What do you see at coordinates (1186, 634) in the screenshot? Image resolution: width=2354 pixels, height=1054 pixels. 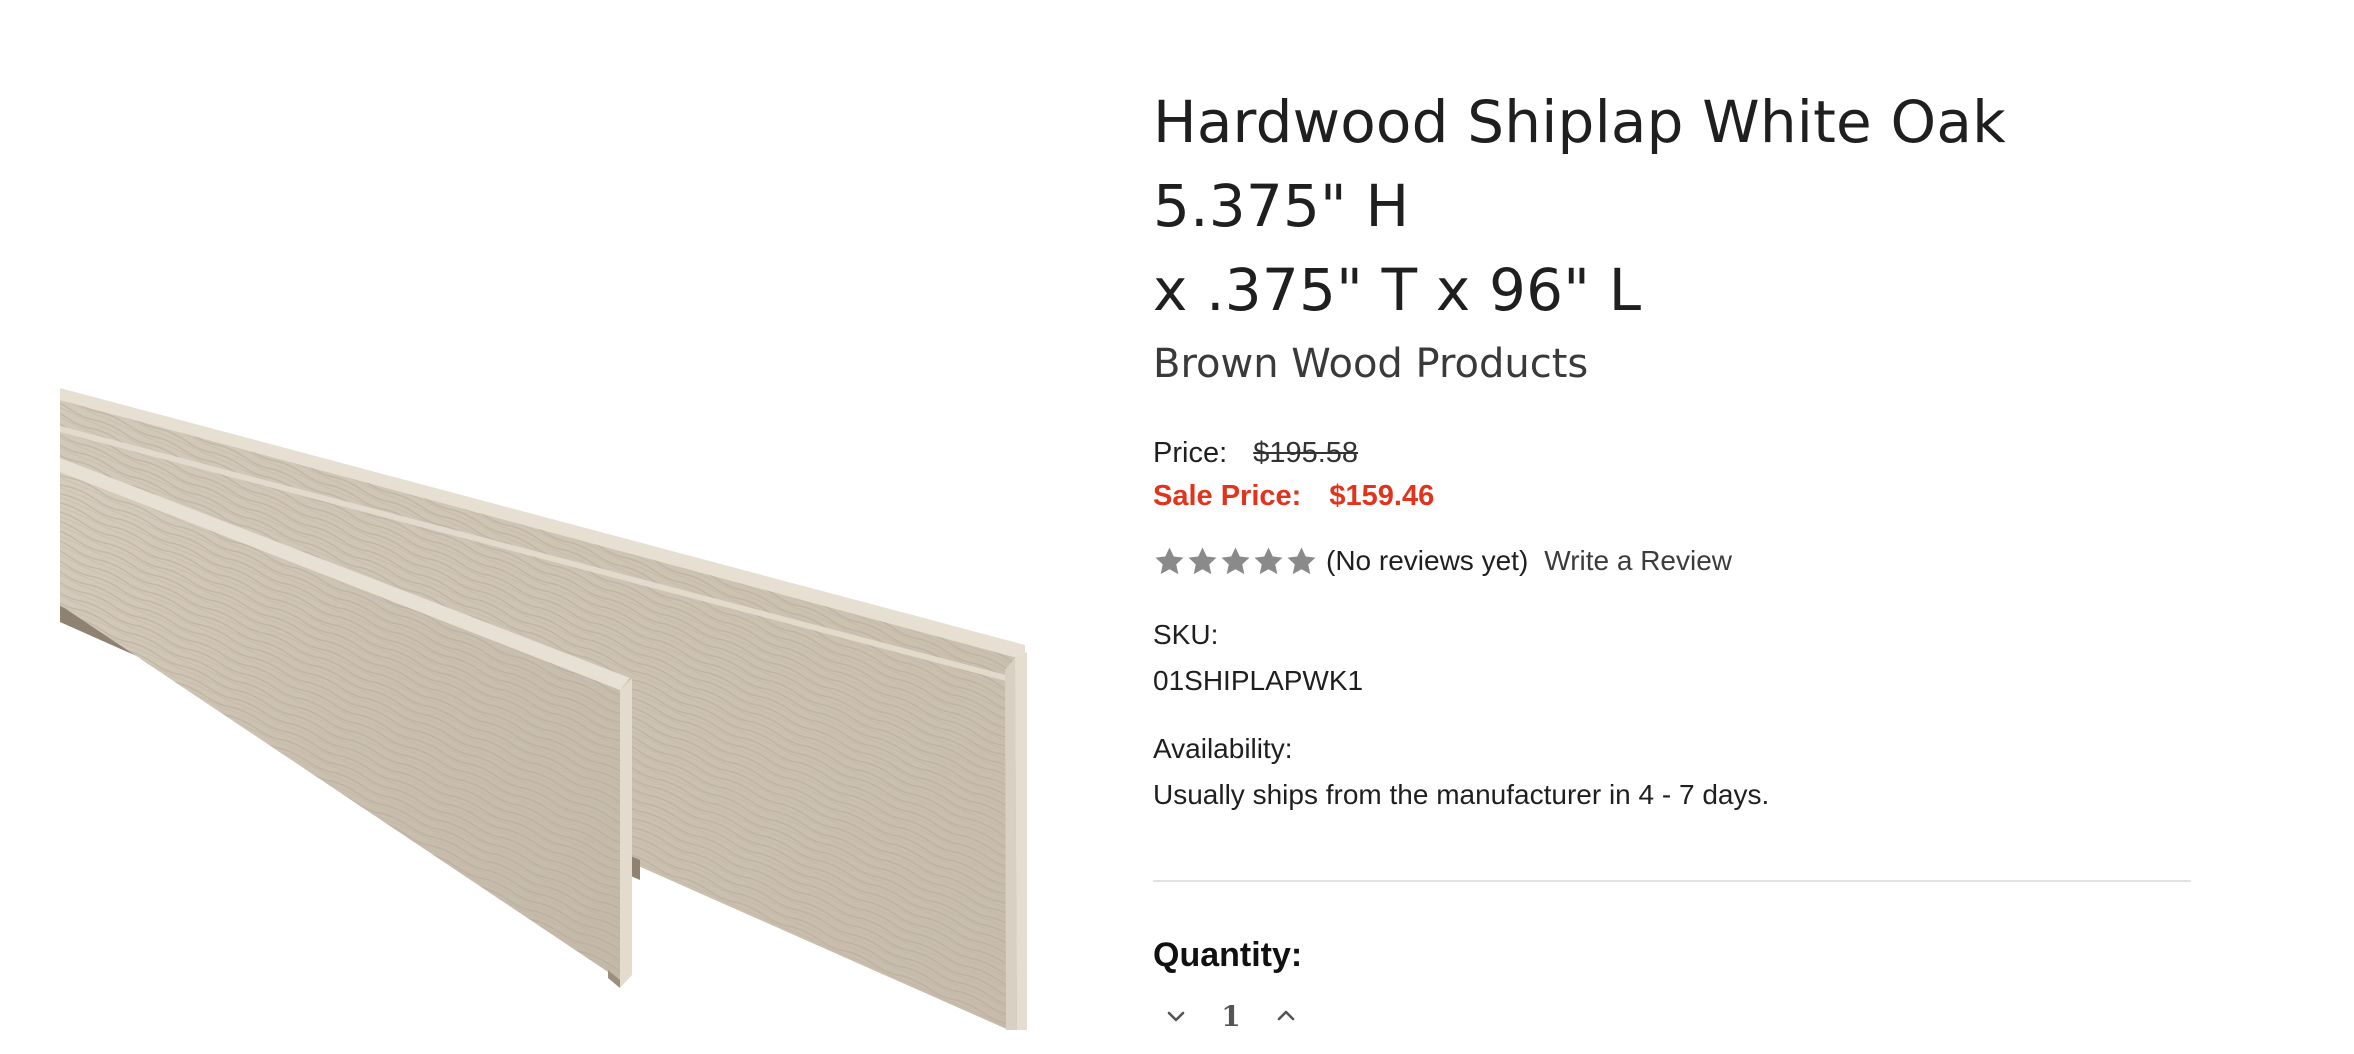 I see `sku-label: SKU:` at bounding box center [1186, 634].